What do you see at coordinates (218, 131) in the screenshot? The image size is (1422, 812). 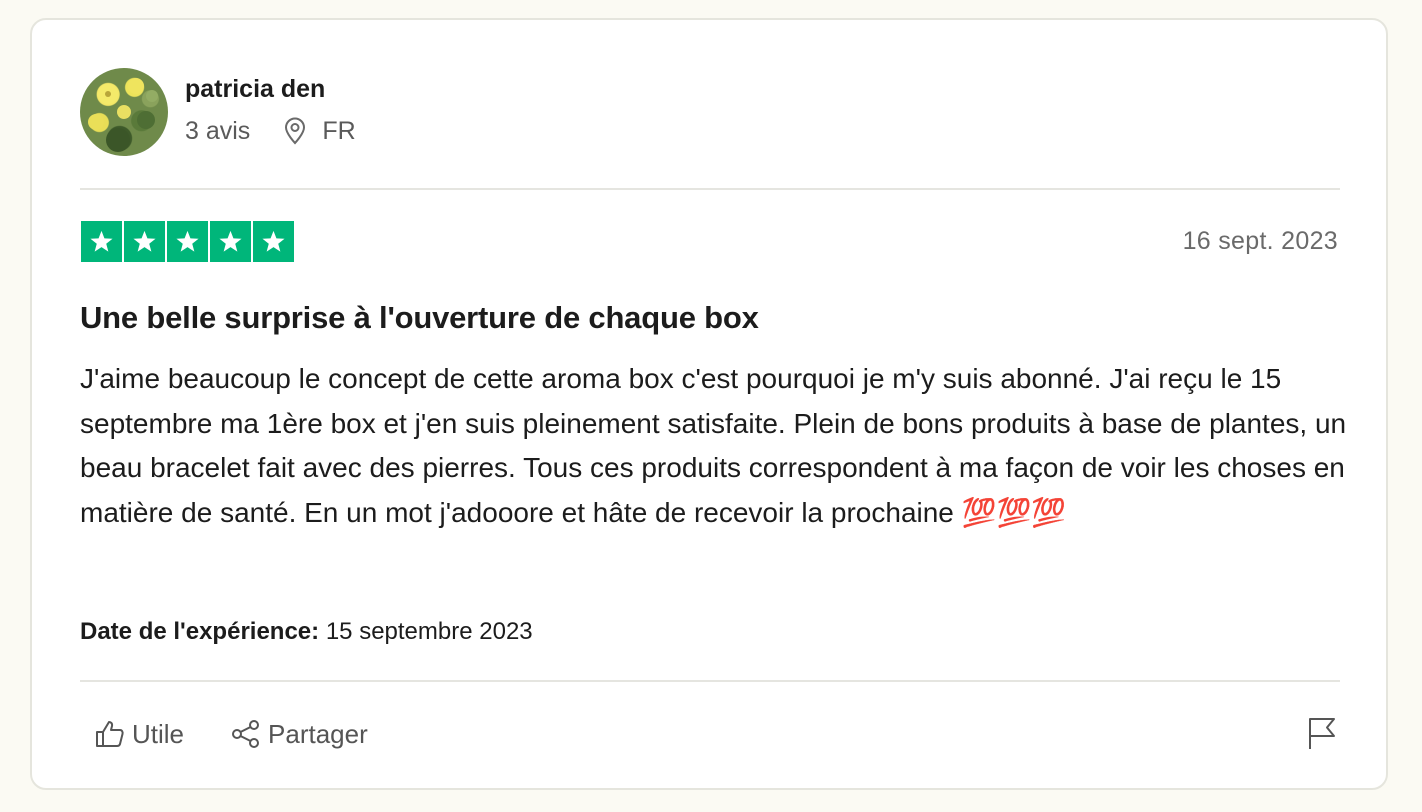 I see `review-count: 3 avis` at bounding box center [218, 131].